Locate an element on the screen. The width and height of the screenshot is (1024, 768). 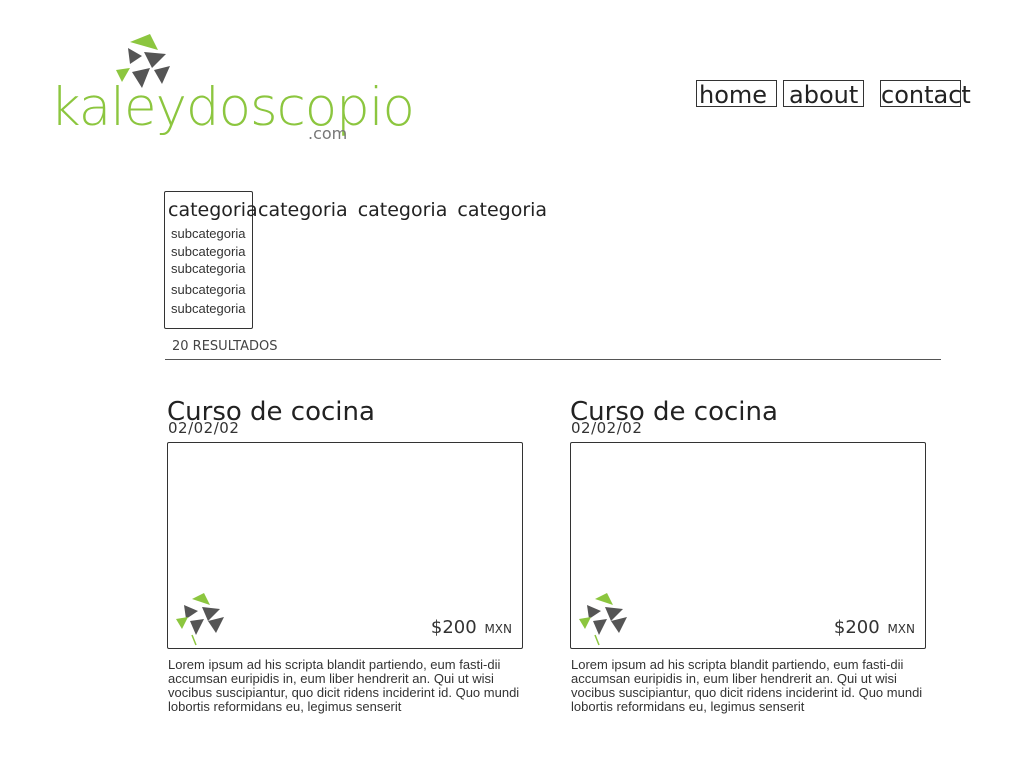
logo-wordmark: kaleydoscopio is located at coordinates (232, 107).